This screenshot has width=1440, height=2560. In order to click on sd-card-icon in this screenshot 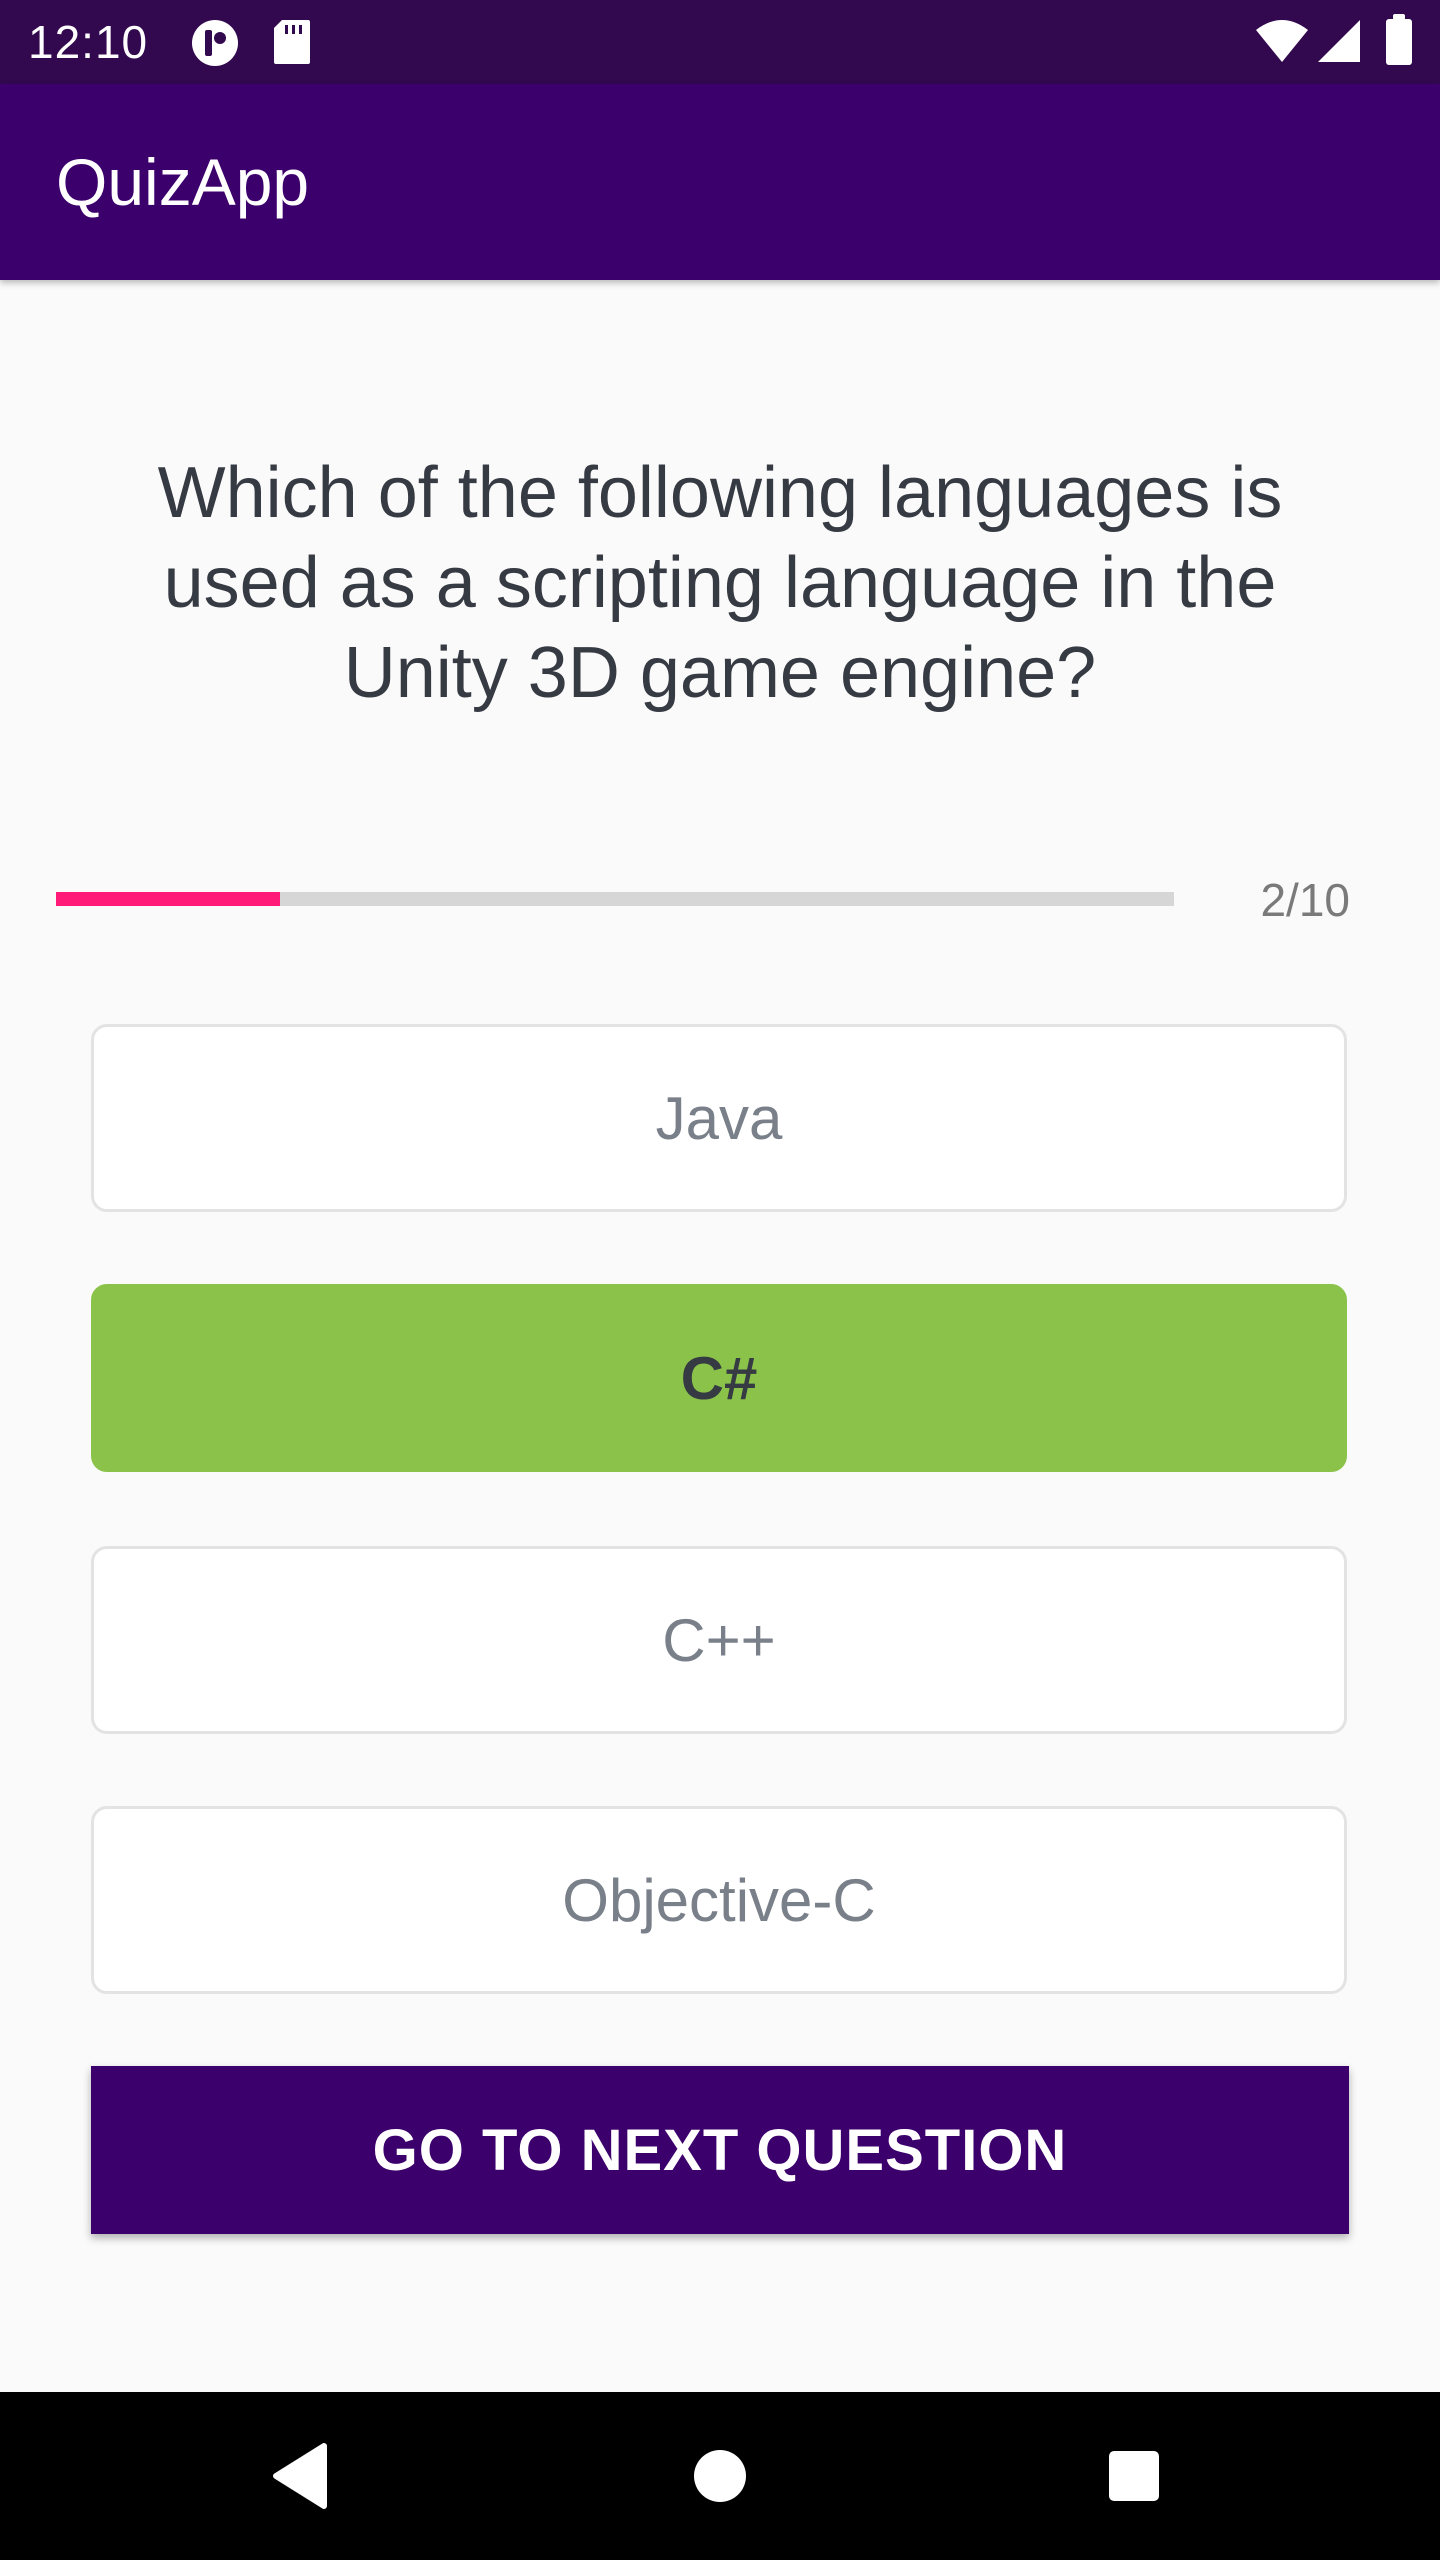, I will do `click(292, 42)`.